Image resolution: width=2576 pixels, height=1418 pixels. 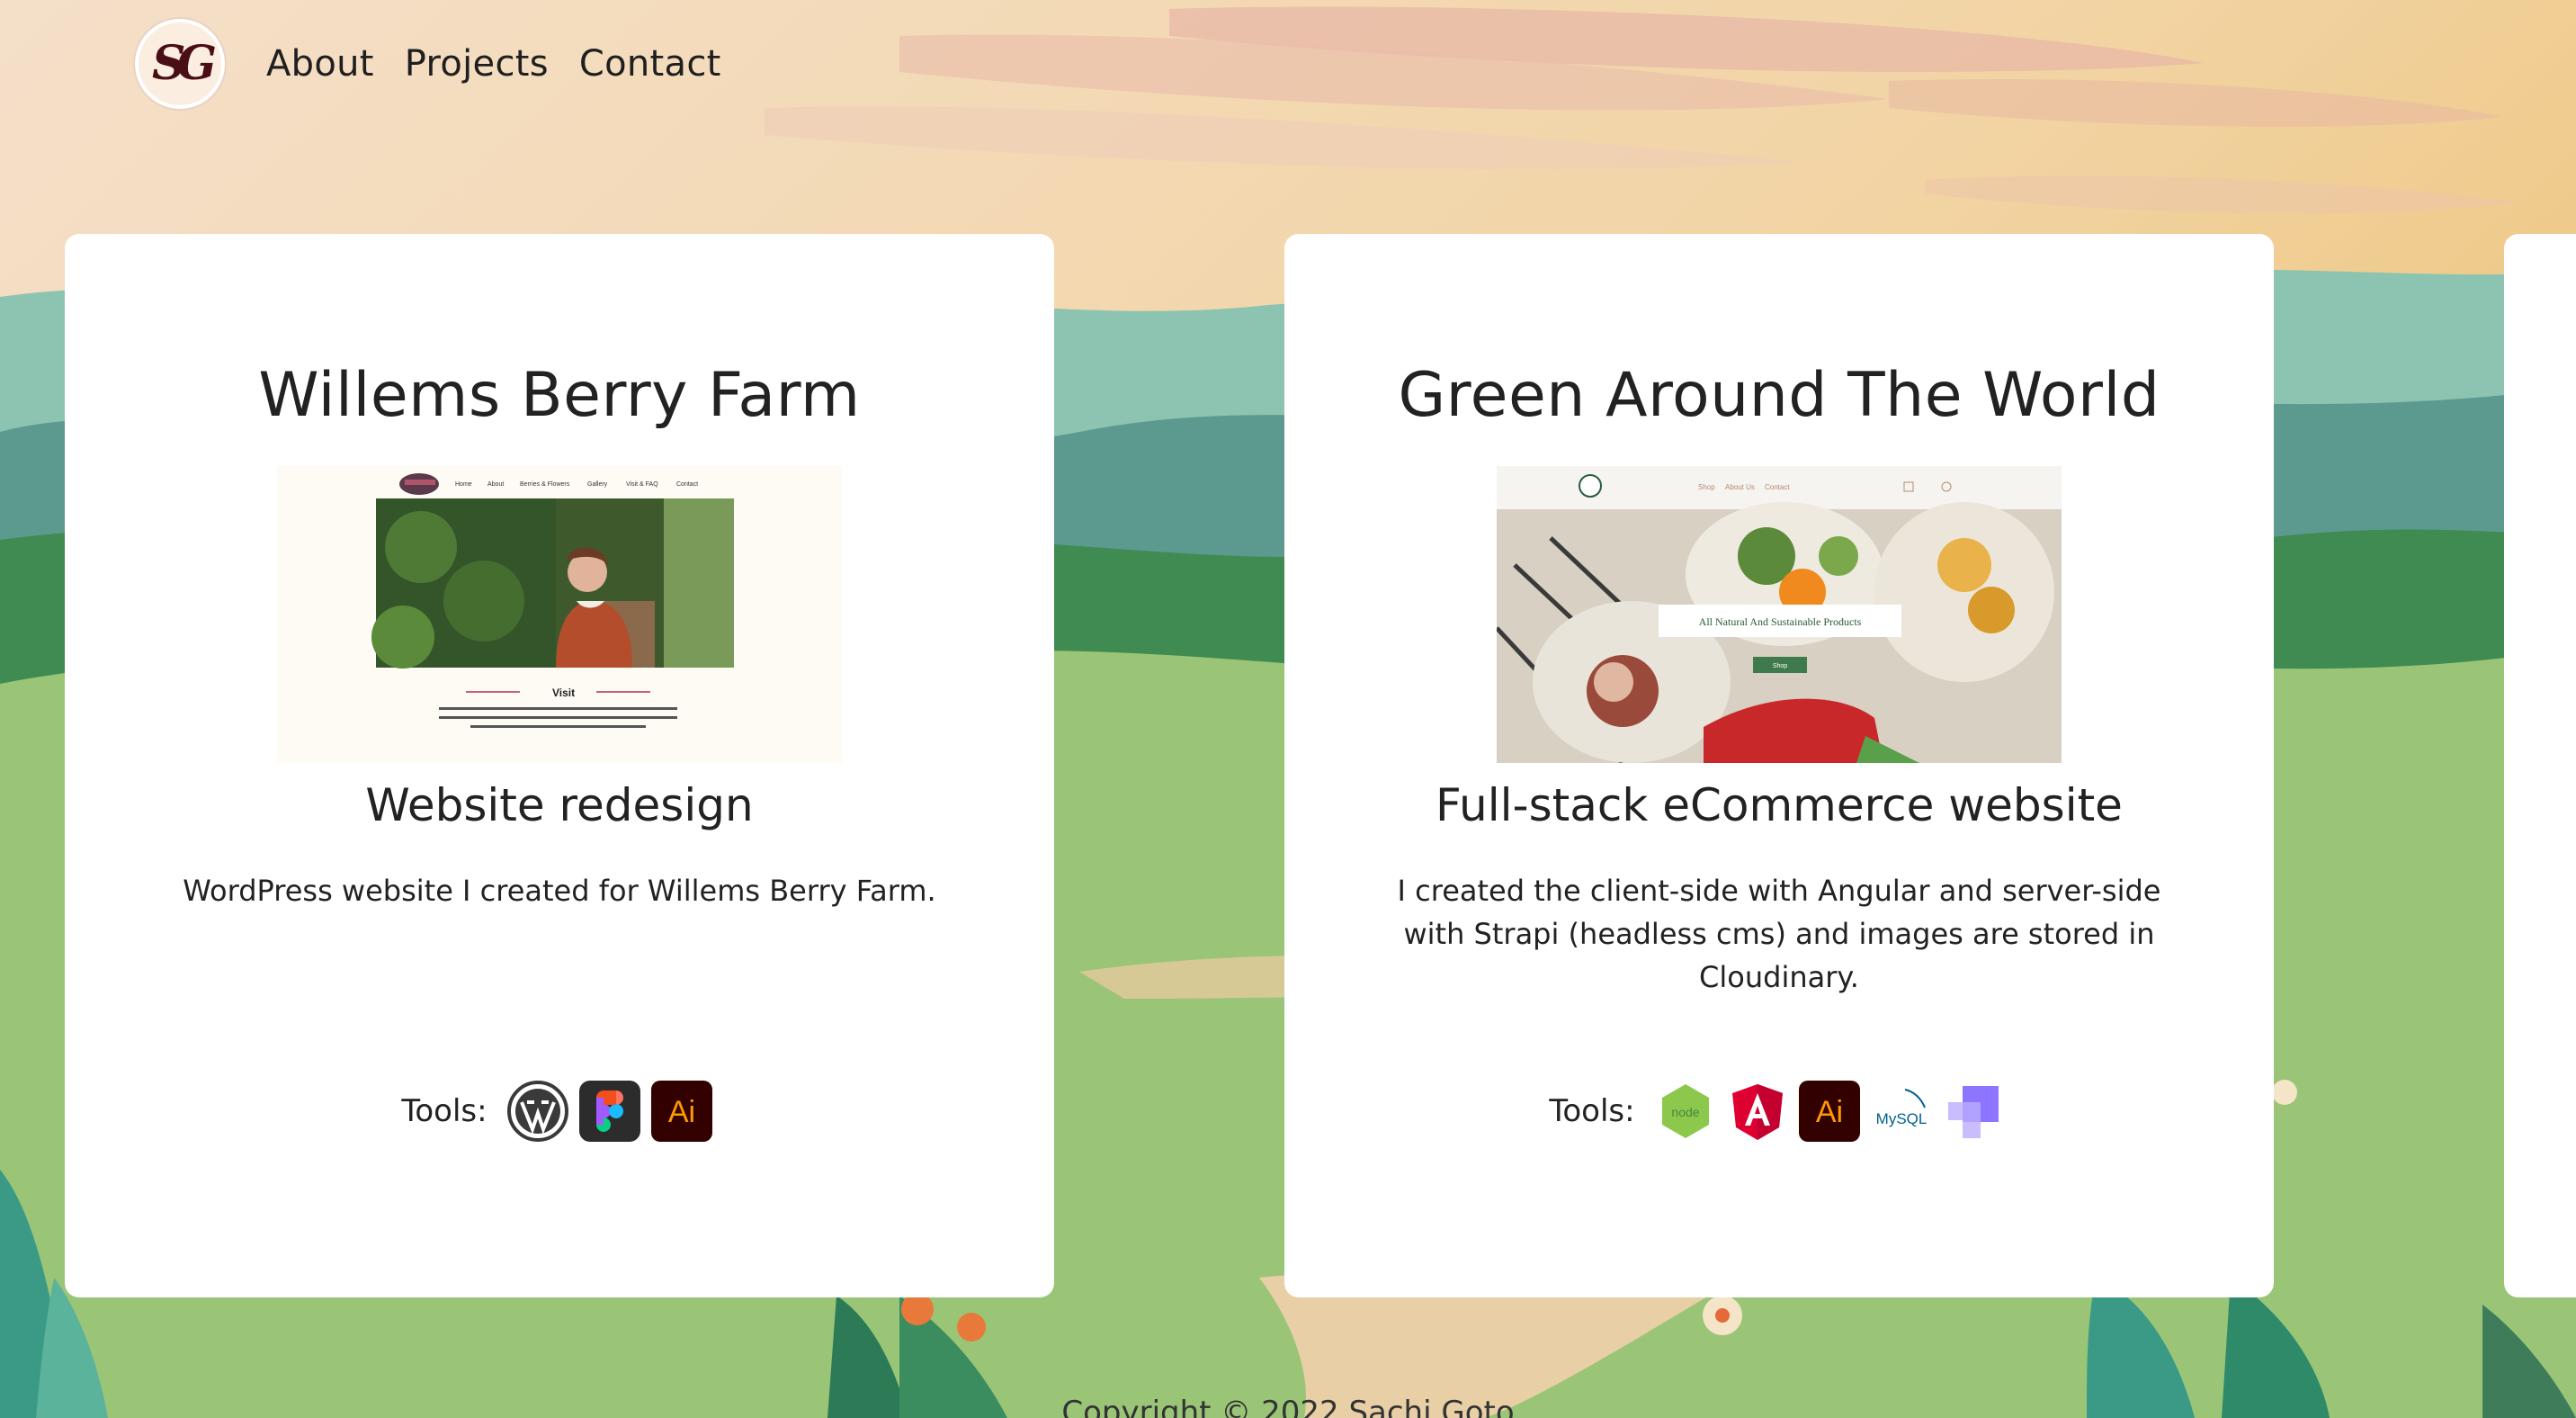 I want to click on tools-row: Tools: node Ai MySQL, so click(x=1779, y=1111).